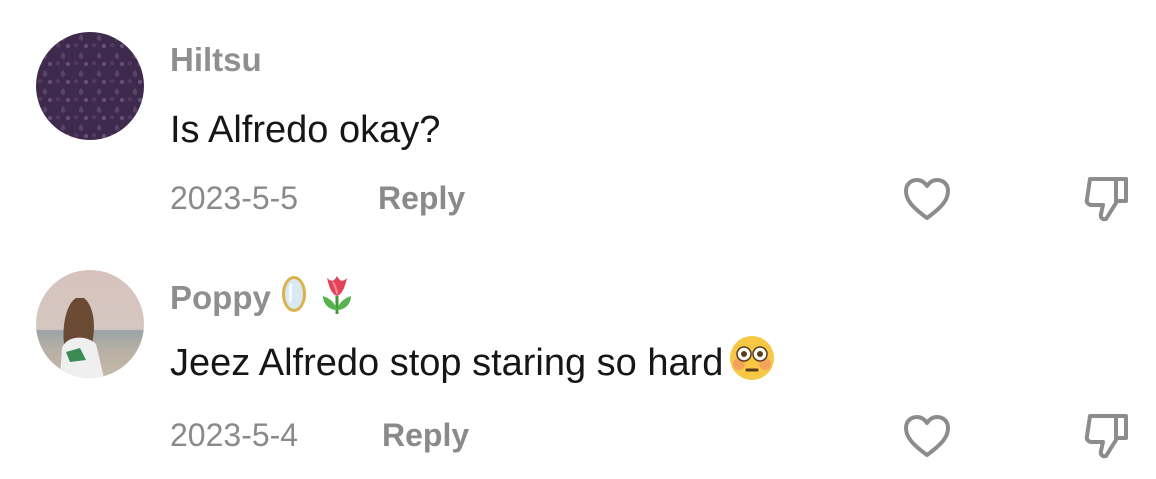 This screenshot has width=1156, height=479. I want to click on comment-text-content: Is Alfredo okay?, so click(305, 129).